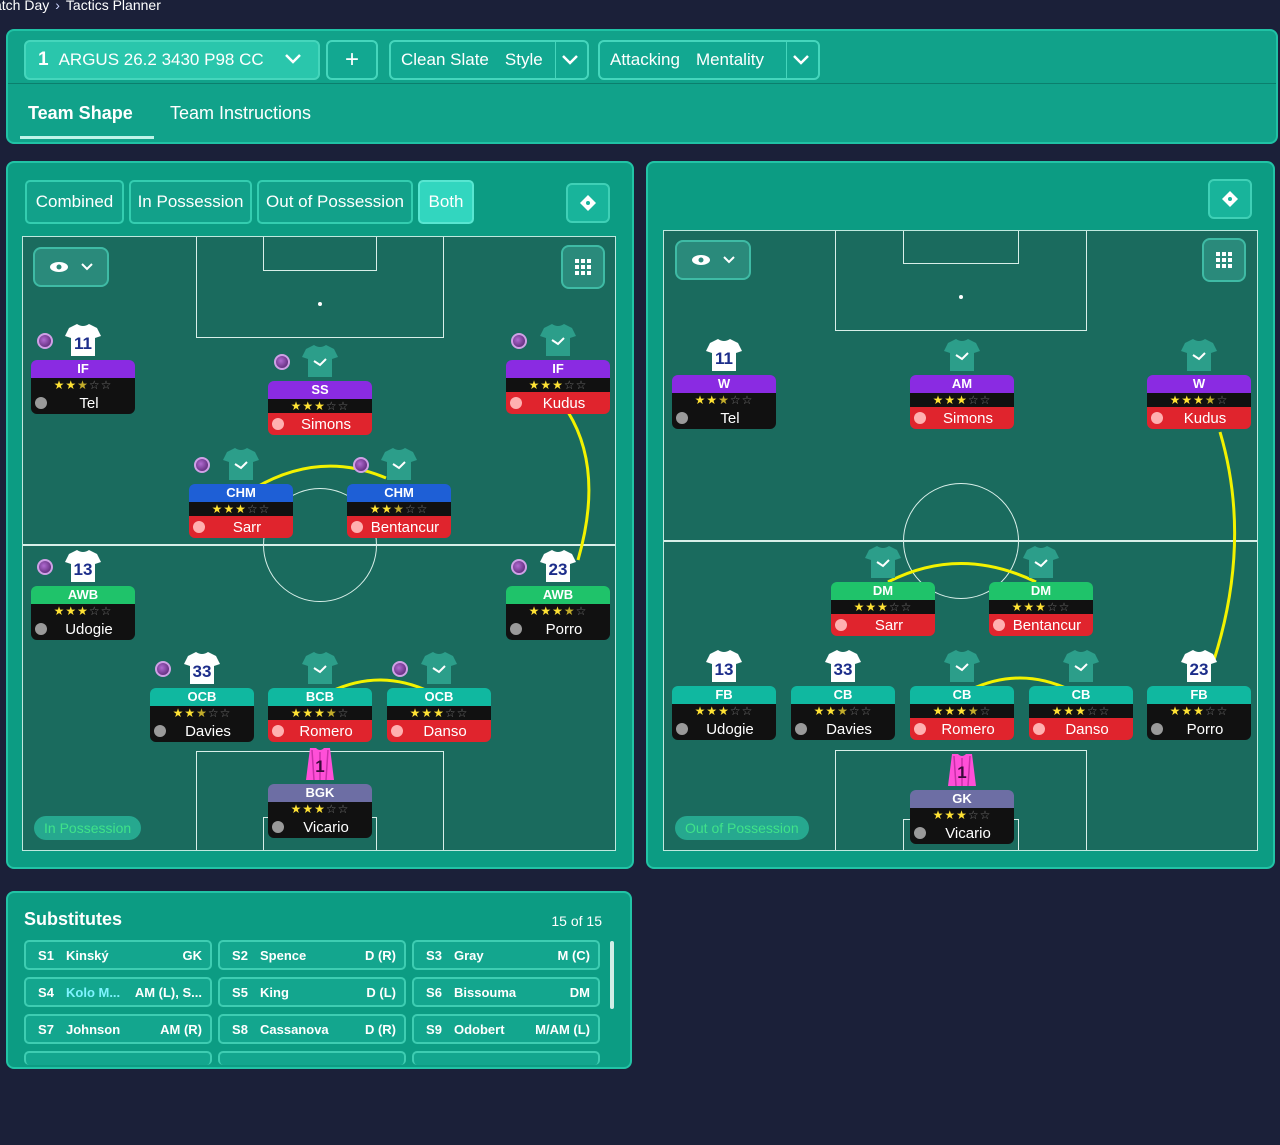  Describe the element at coordinates (506, 955) in the screenshot. I see `substitute-item: S3 Gray M (C)` at that location.